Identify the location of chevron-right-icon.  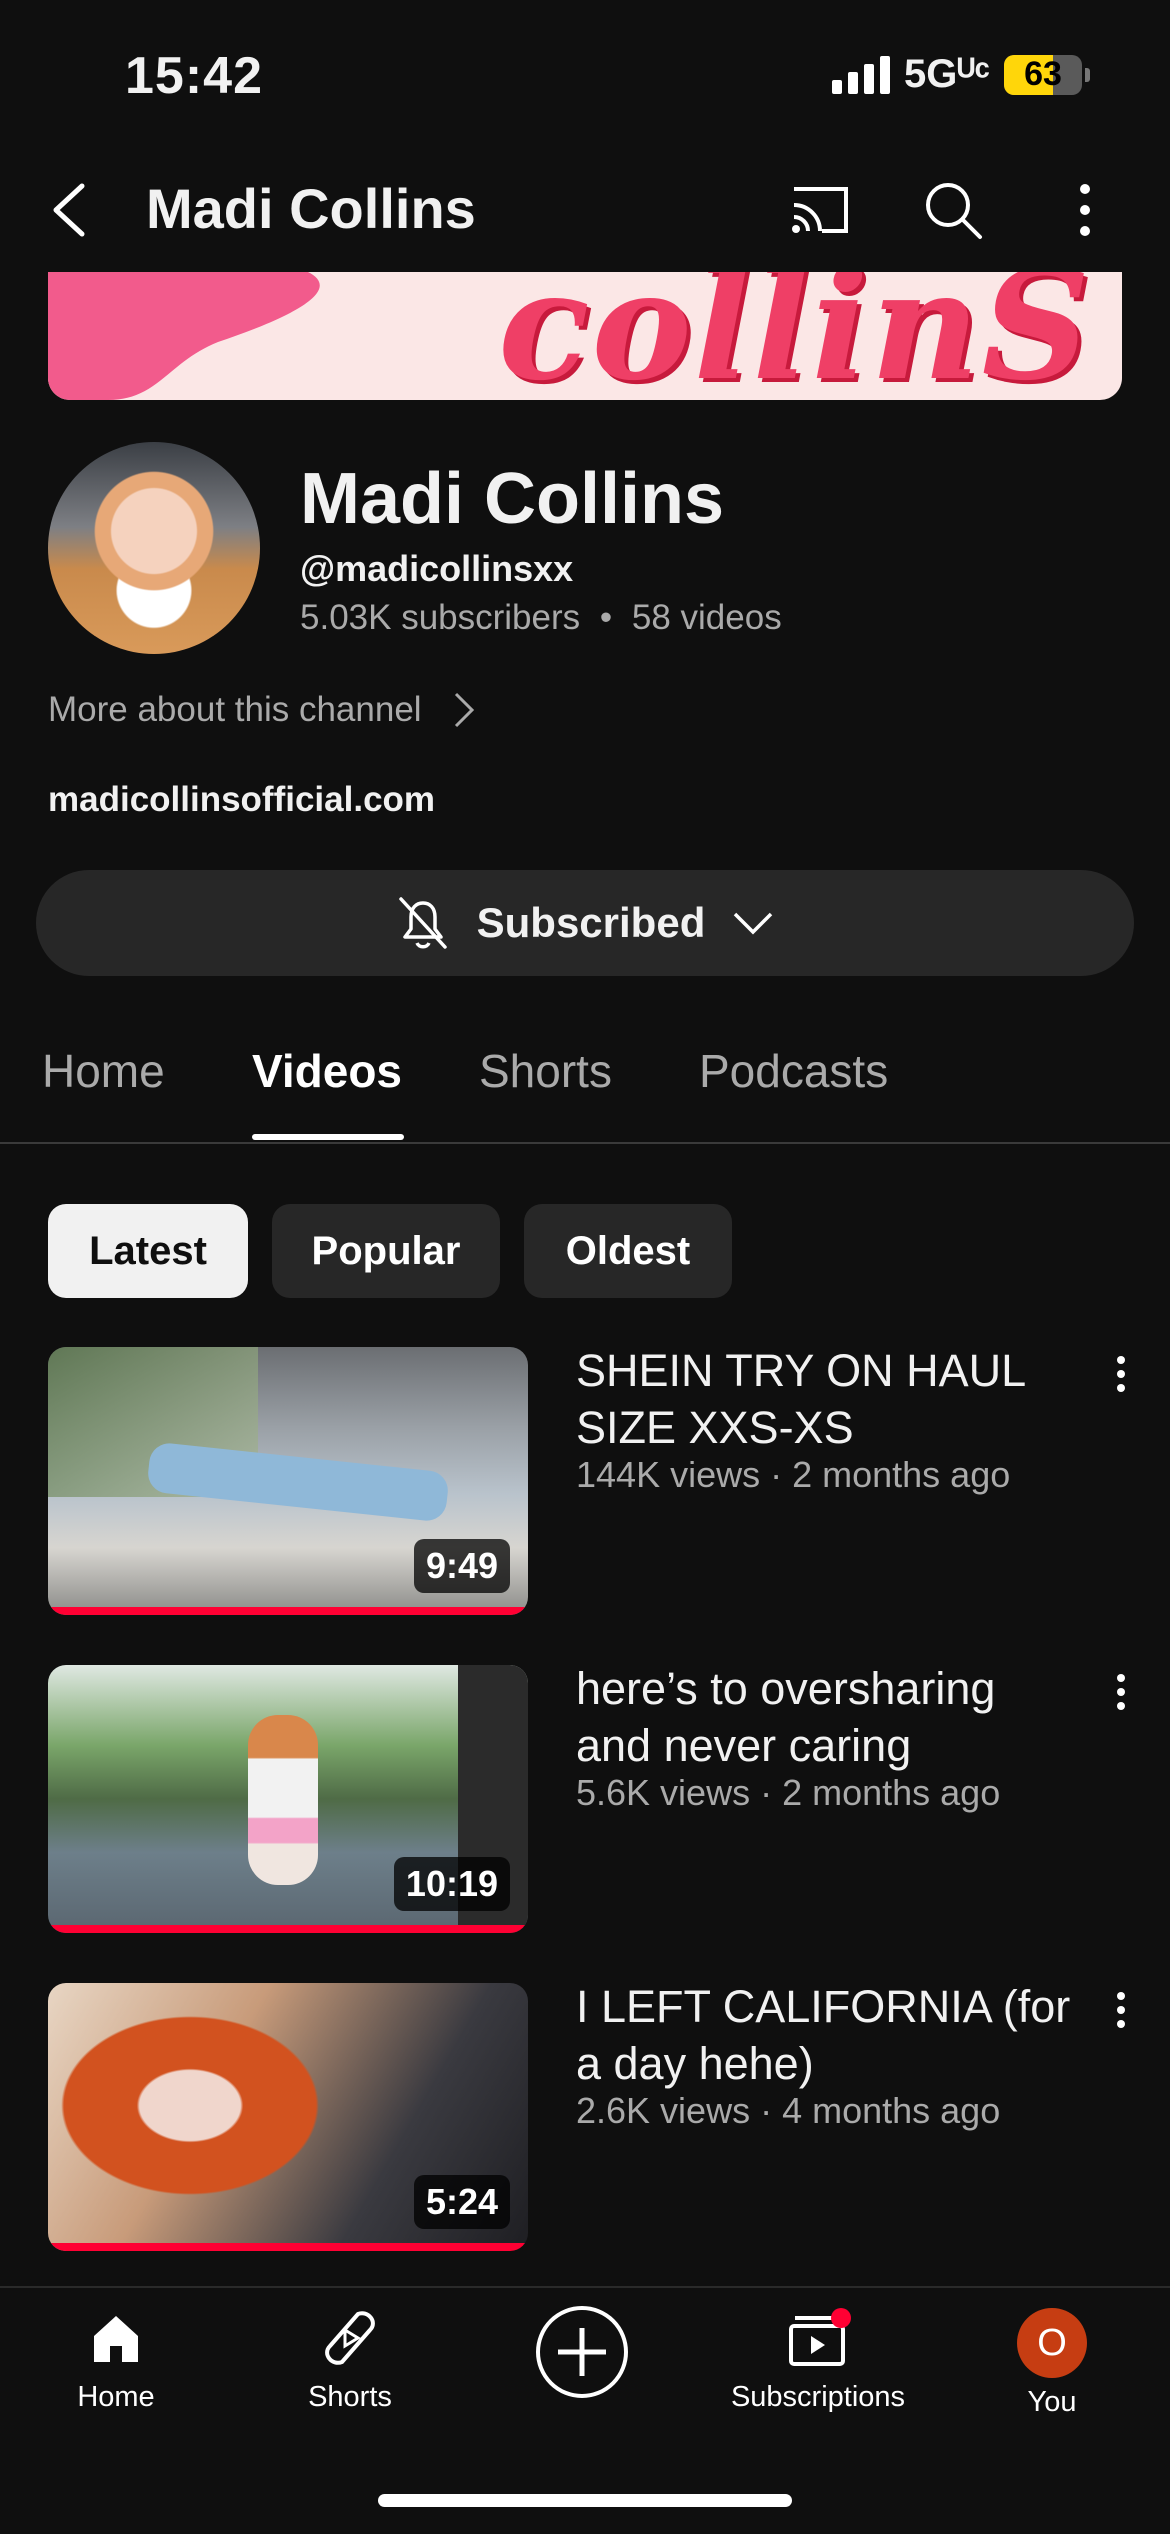
(464, 710).